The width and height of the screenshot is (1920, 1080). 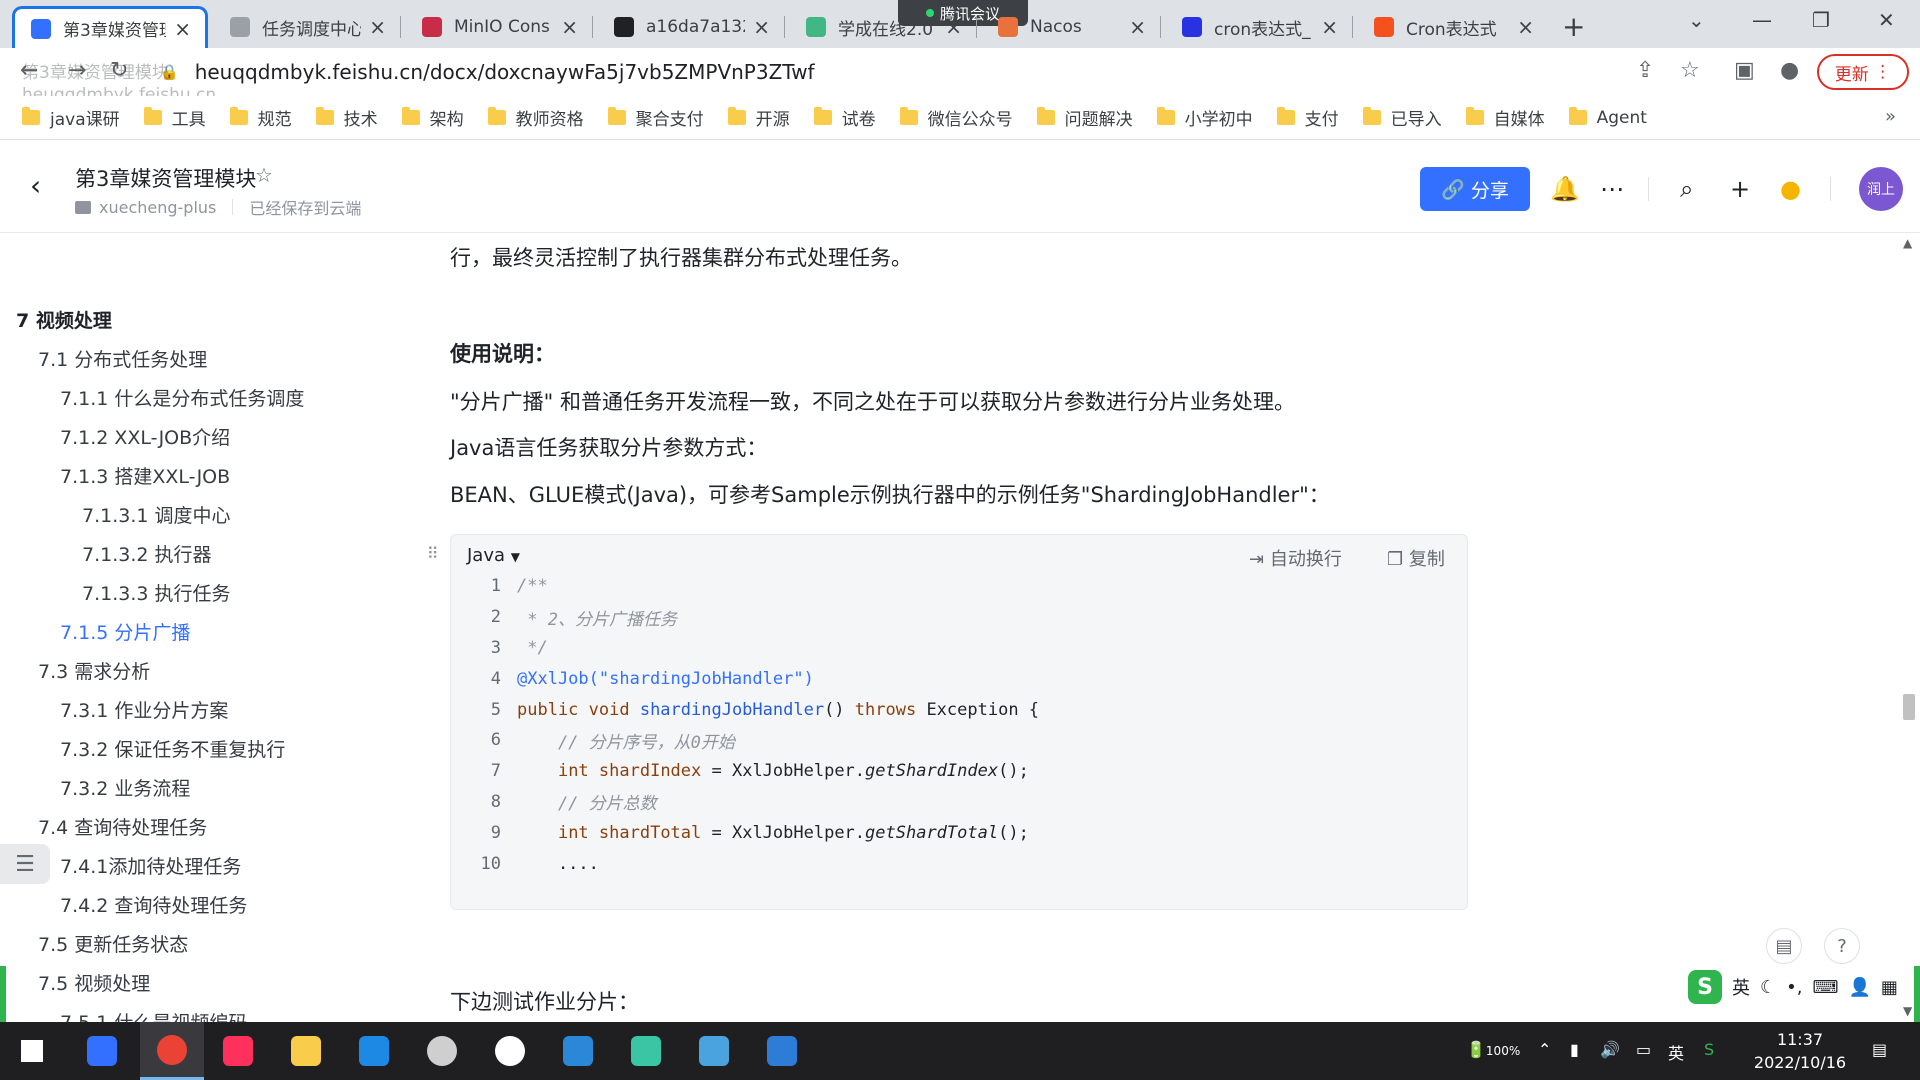 I want to click on favorite-star-icon: ☆, so click(x=264, y=175).